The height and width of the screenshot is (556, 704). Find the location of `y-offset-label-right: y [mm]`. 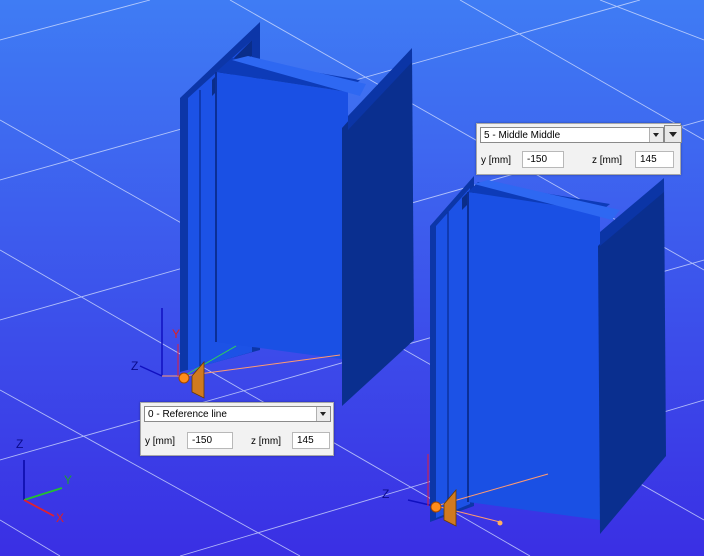

y-offset-label-right: y [mm] is located at coordinates (496, 160).